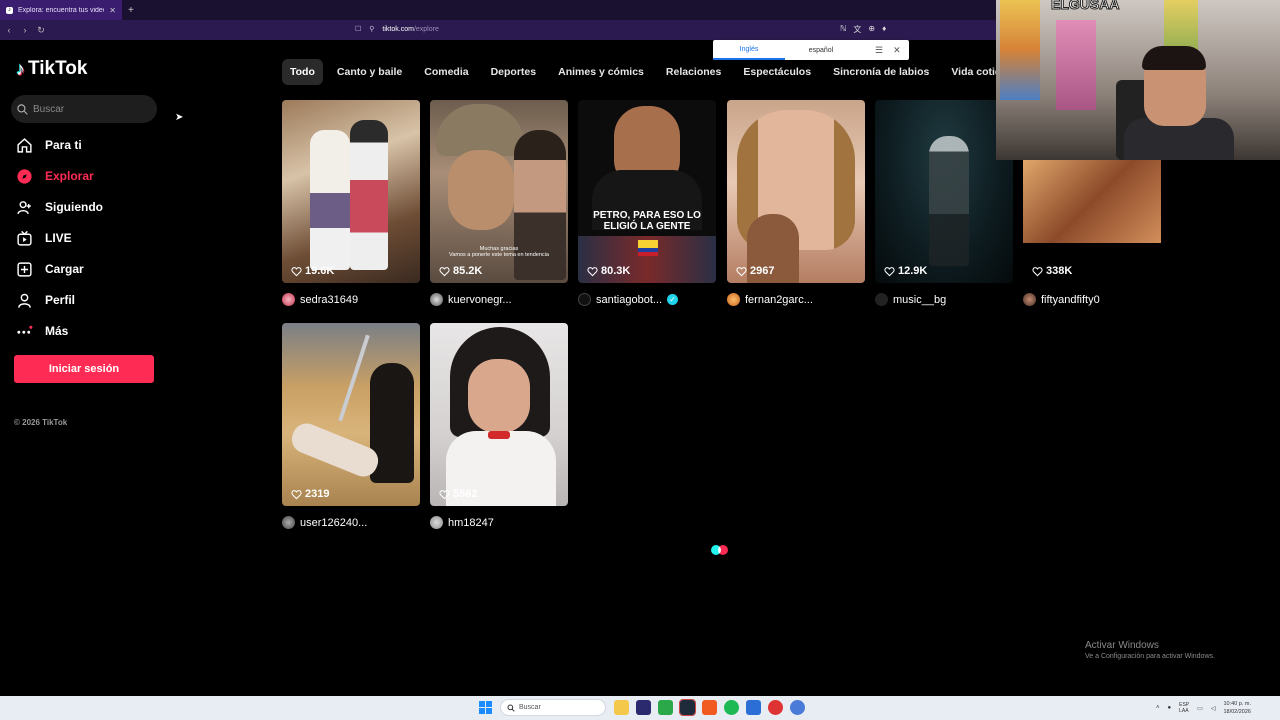 The width and height of the screenshot is (1280, 720). I want to click on browser-tab: ♪ Explora: encuentra tus videos fa ✕, so click(61, 10).